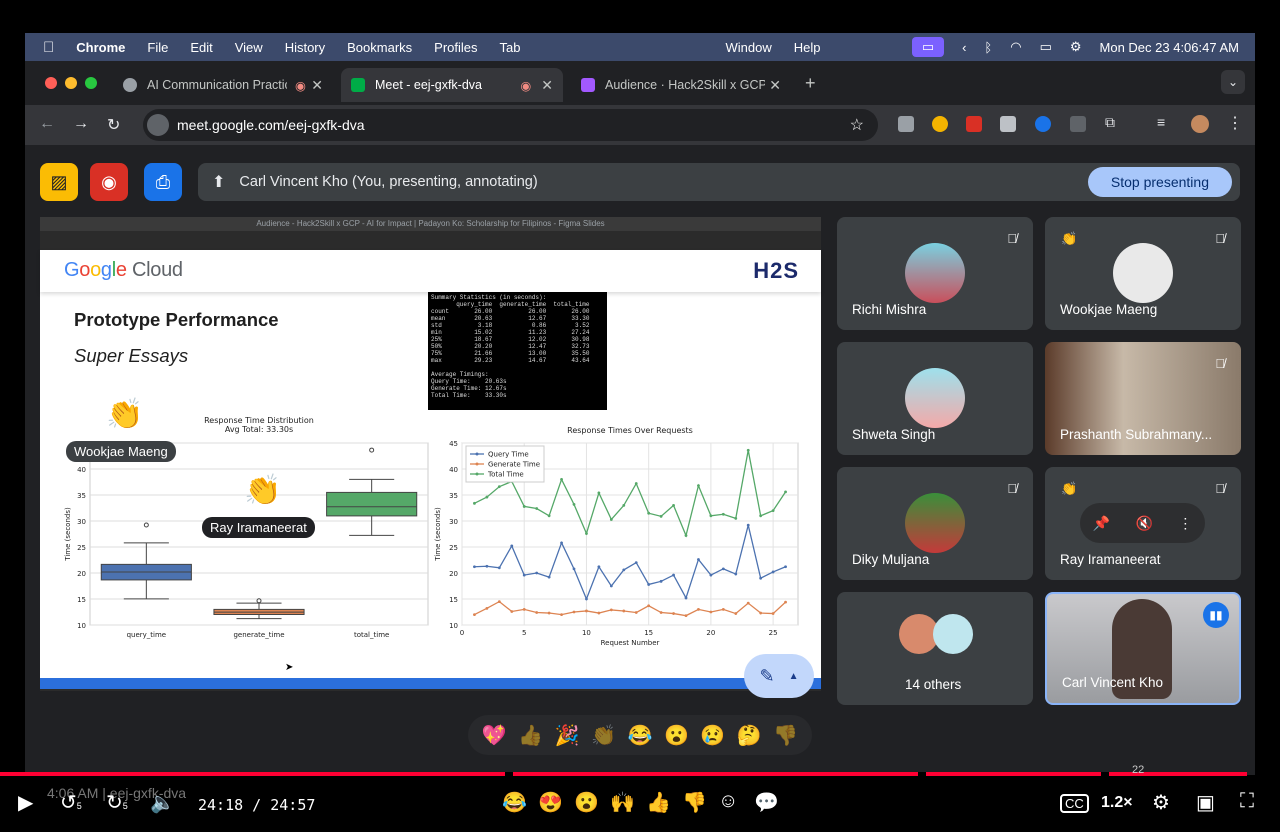 Image resolution: width=1280 pixels, height=832 pixels. Describe the element at coordinates (379, 47) in the screenshot. I see `menu-item-bookmarks: Bookmarks` at that location.